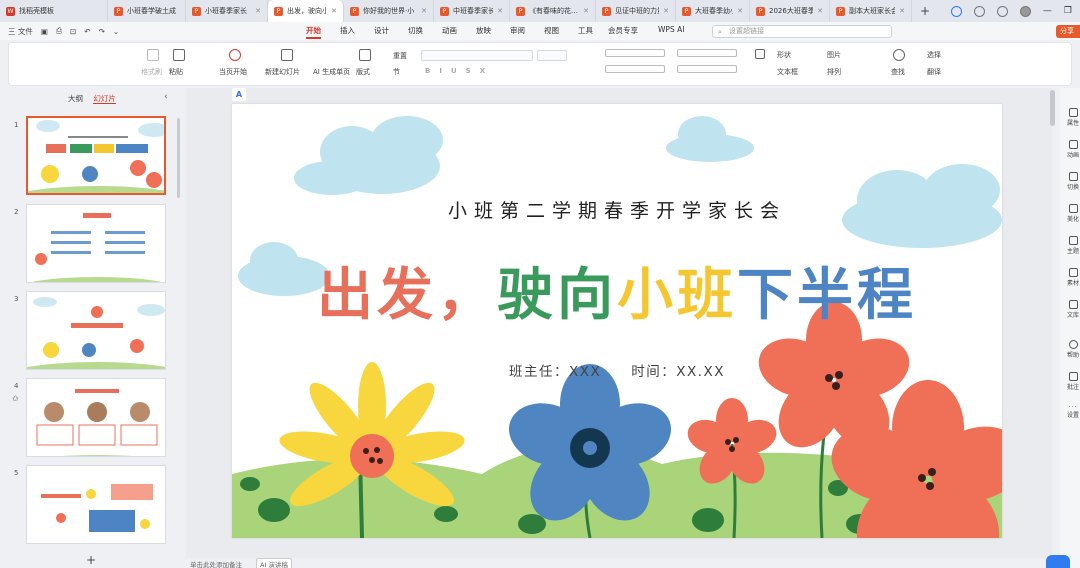 This screenshot has width=1080, height=568. I want to click on rail-theme: 主题, so click(1071, 245).